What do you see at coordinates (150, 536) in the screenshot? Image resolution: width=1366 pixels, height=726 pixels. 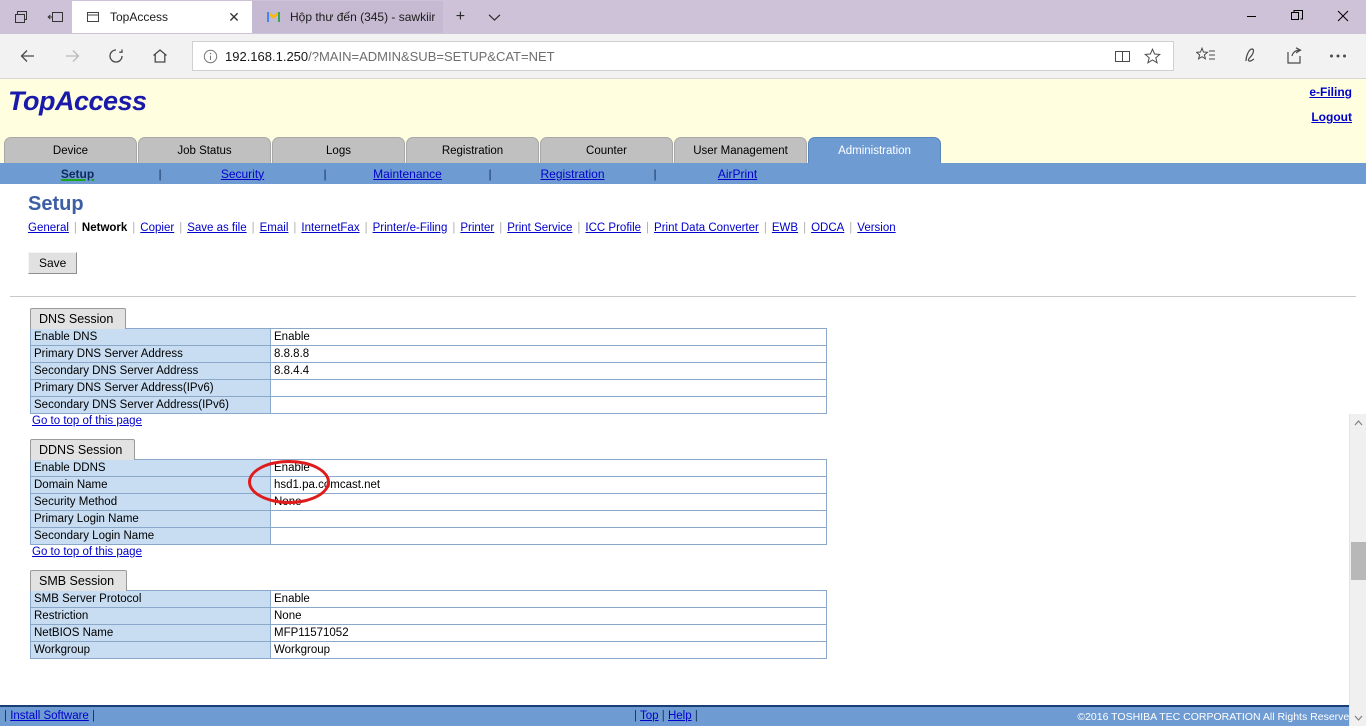 I see `row-label: Secondary Login Name` at bounding box center [150, 536].